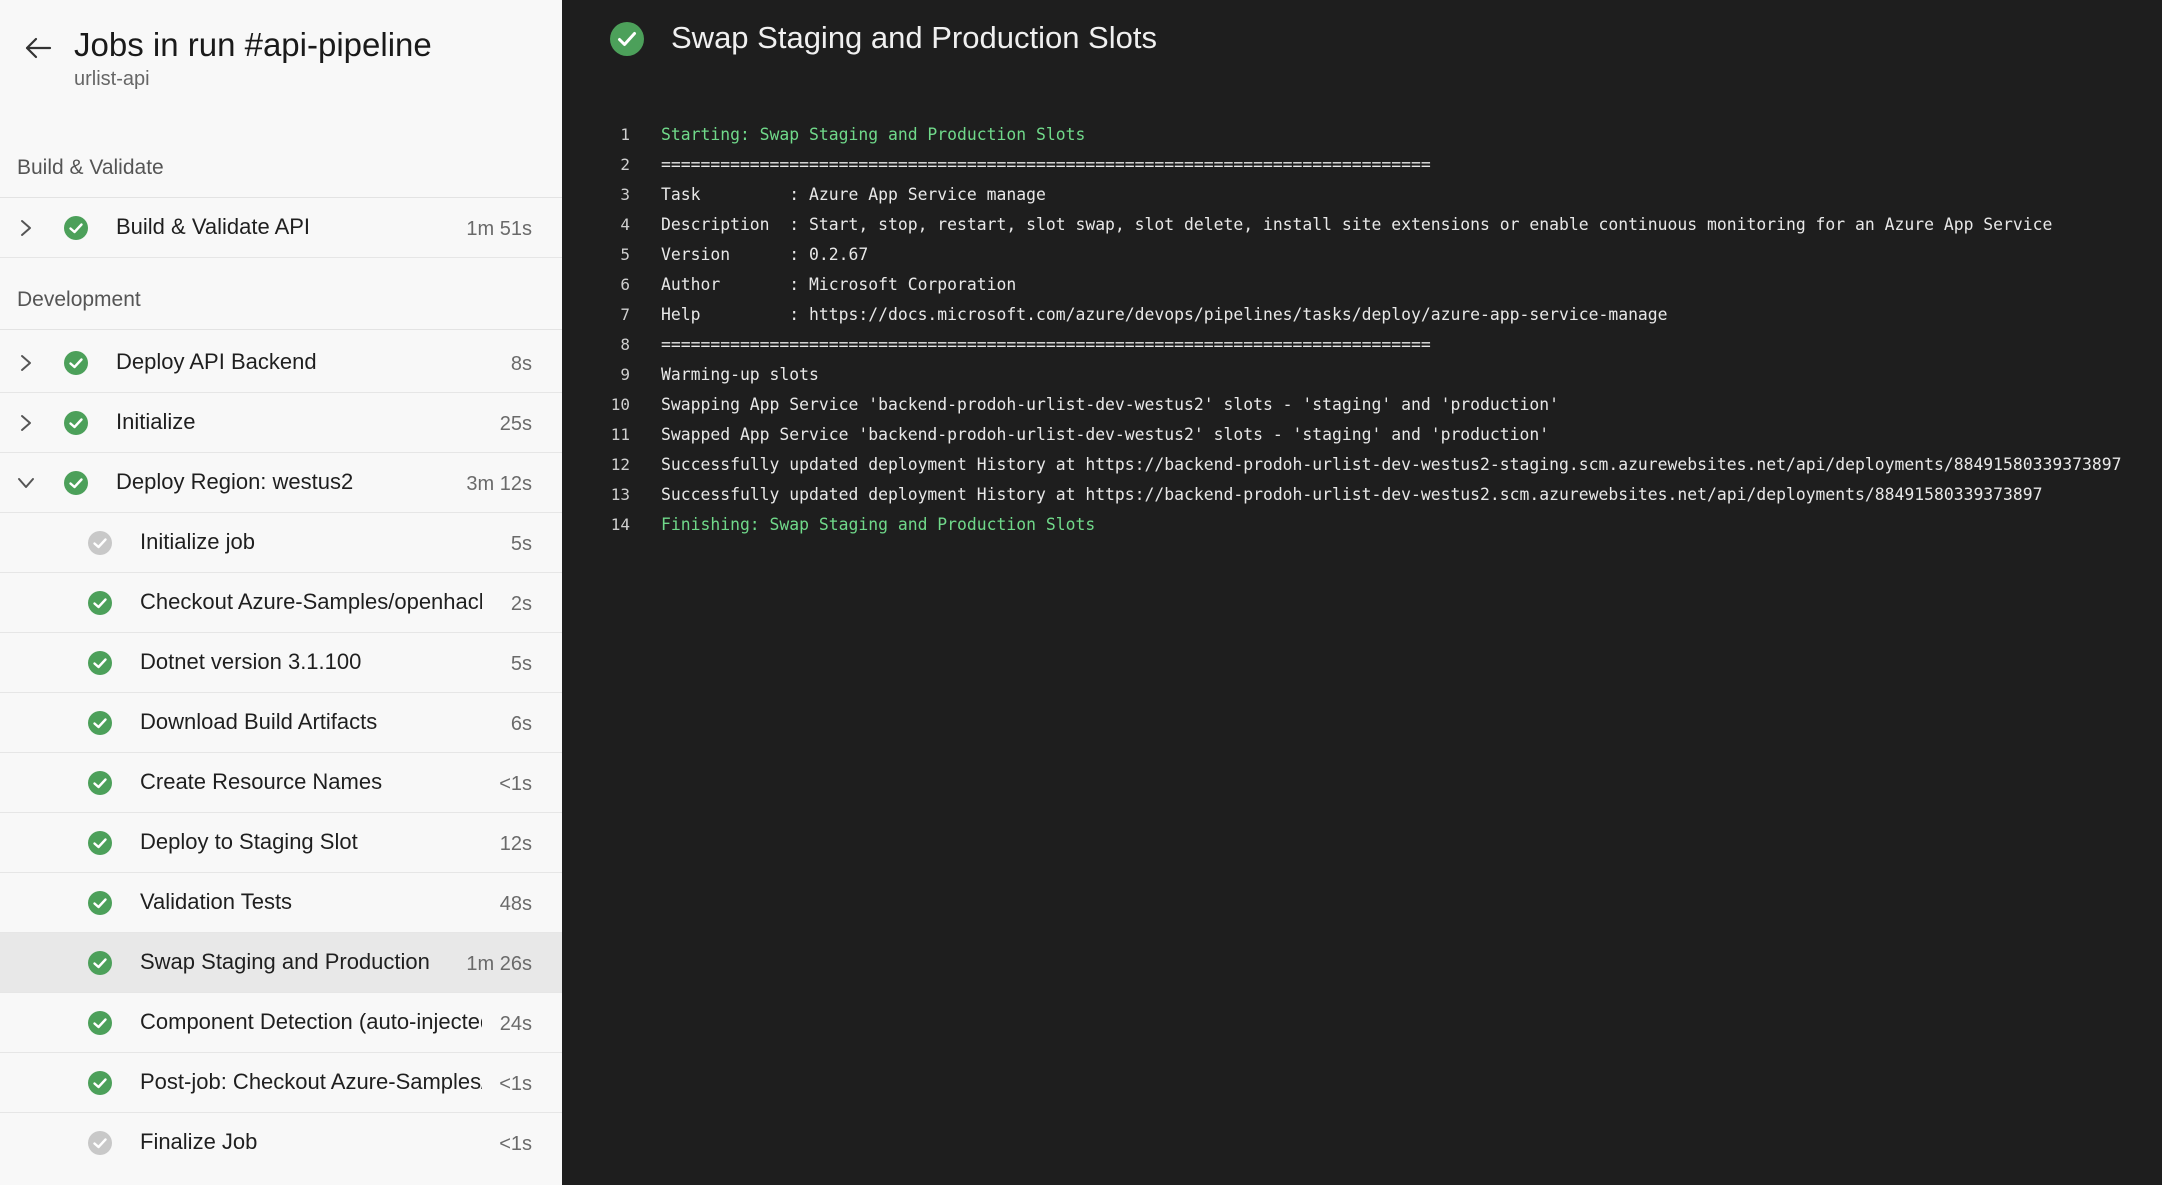 The height and width of the screenshot is (1185, 2162). Describe the element at coordinates (235, 481) in the screenshot. I see `job-name: Deploy Region: westus2` at that location.